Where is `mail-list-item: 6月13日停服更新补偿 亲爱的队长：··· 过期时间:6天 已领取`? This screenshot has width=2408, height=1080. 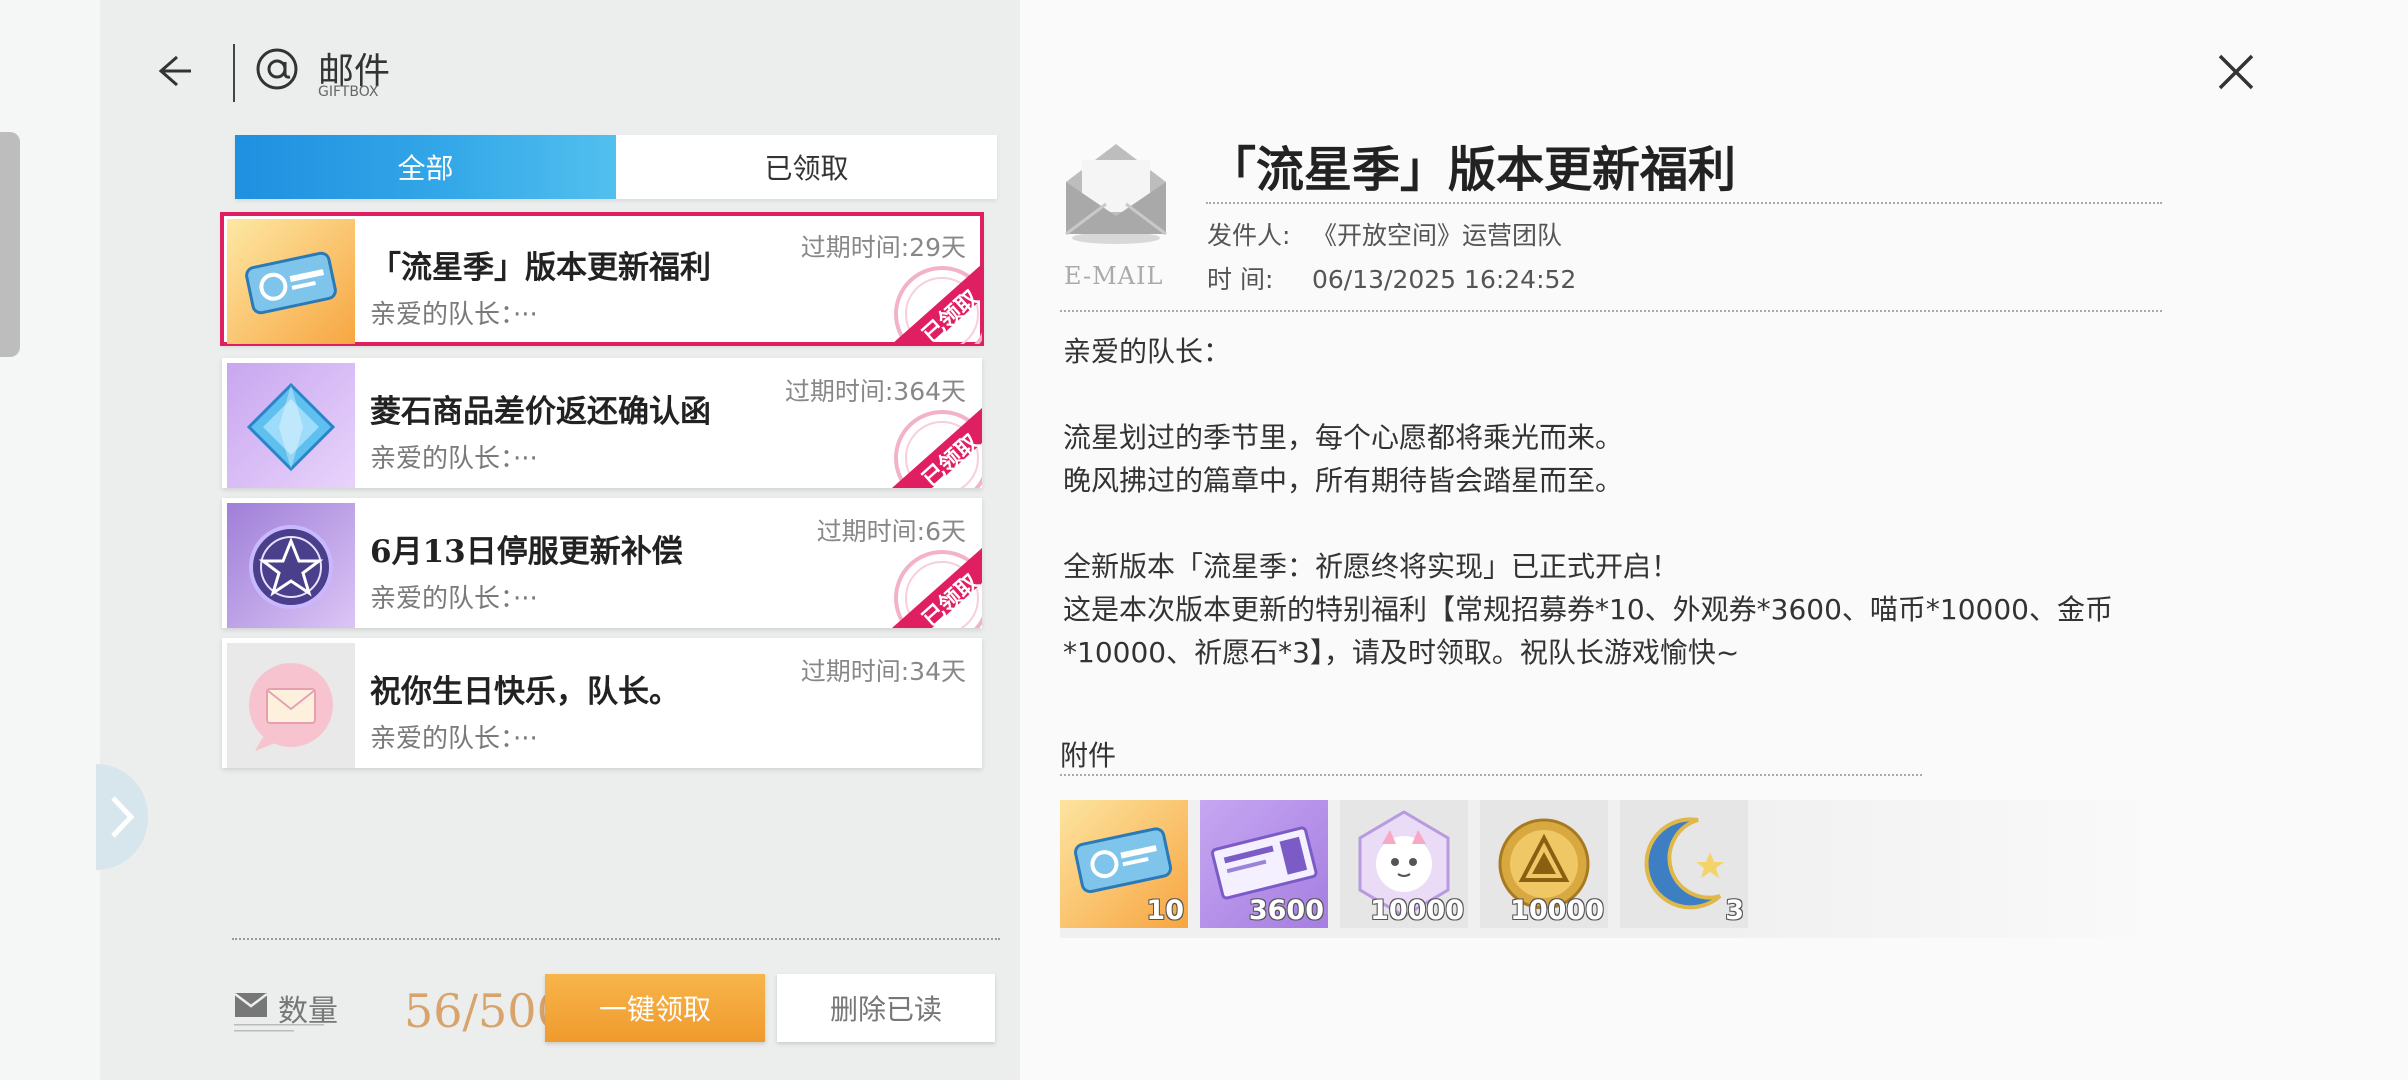
mail-list-item: 6月13日停服更新补偿 亲爱的队长：··· 过期时间:6天 已领取 is located at coordinates (602, 563).